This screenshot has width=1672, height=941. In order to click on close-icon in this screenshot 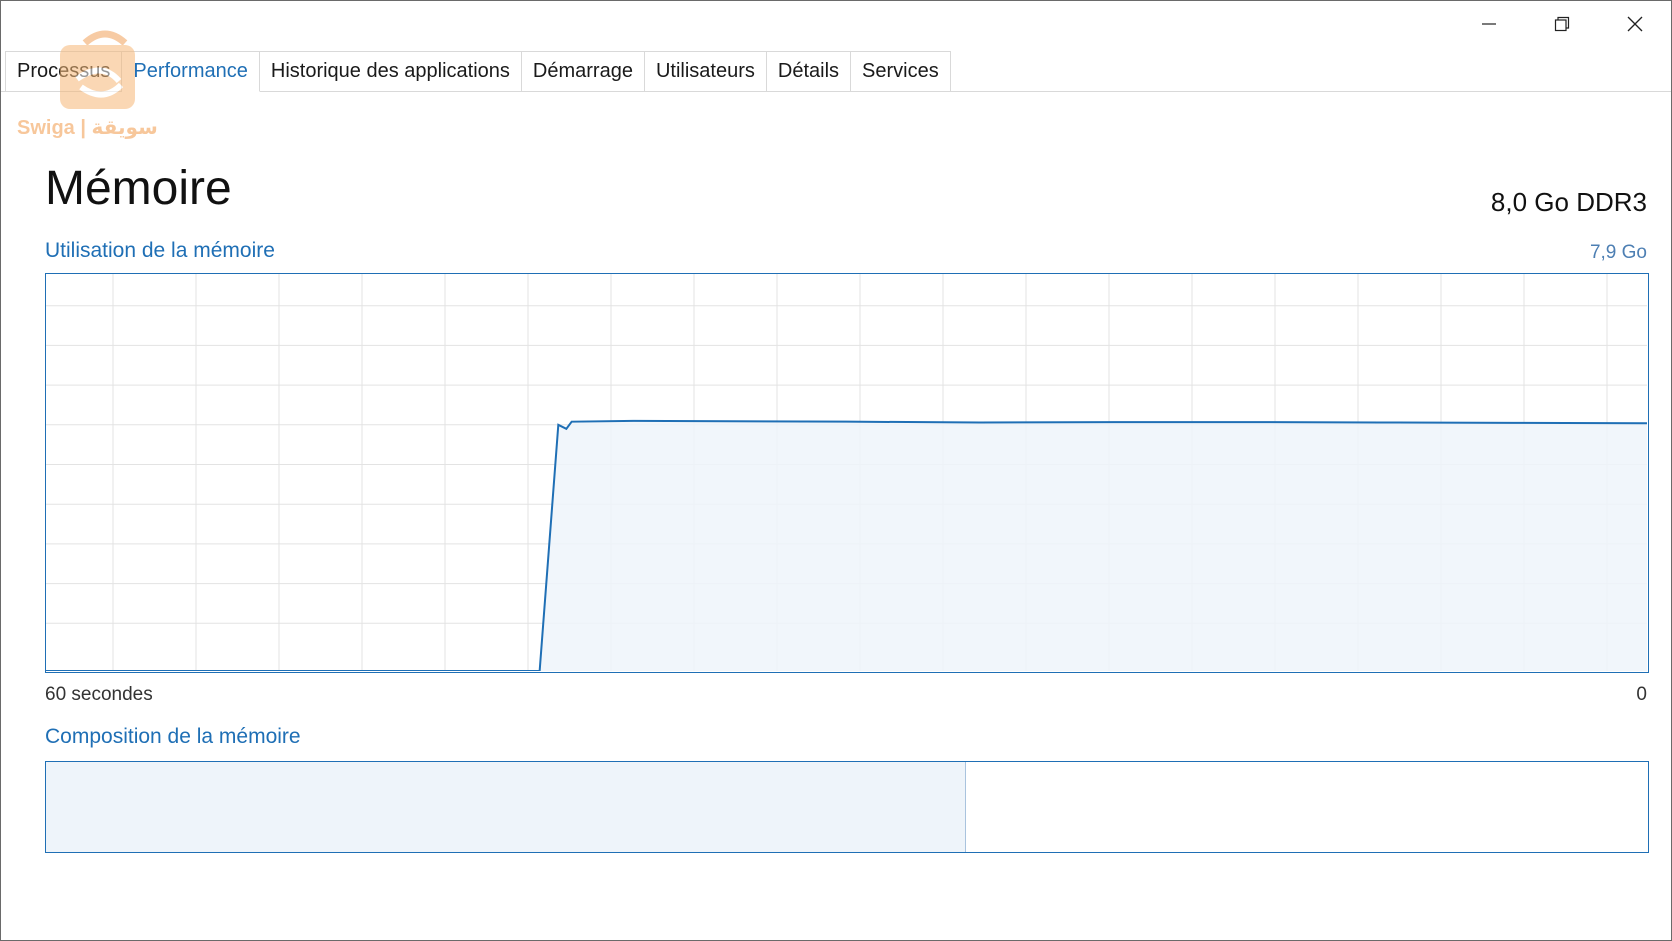, I will do `click(1635, 24)`.